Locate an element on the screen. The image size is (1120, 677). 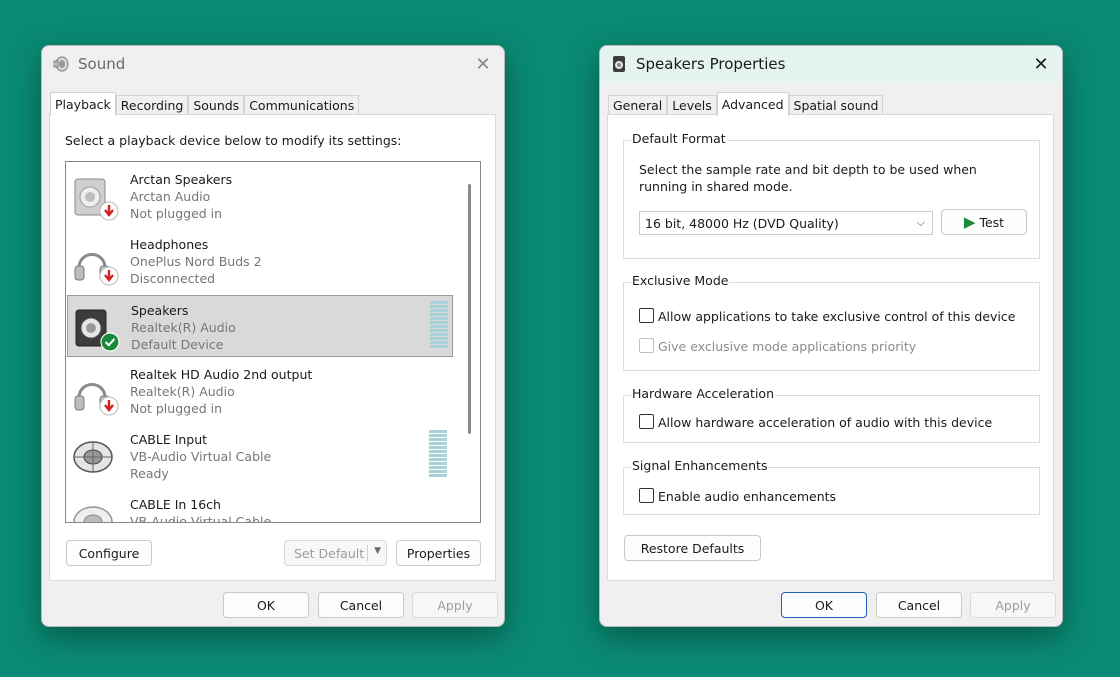
tab-spatial-sound: Spatial sound is located at coordinates (836, 105).